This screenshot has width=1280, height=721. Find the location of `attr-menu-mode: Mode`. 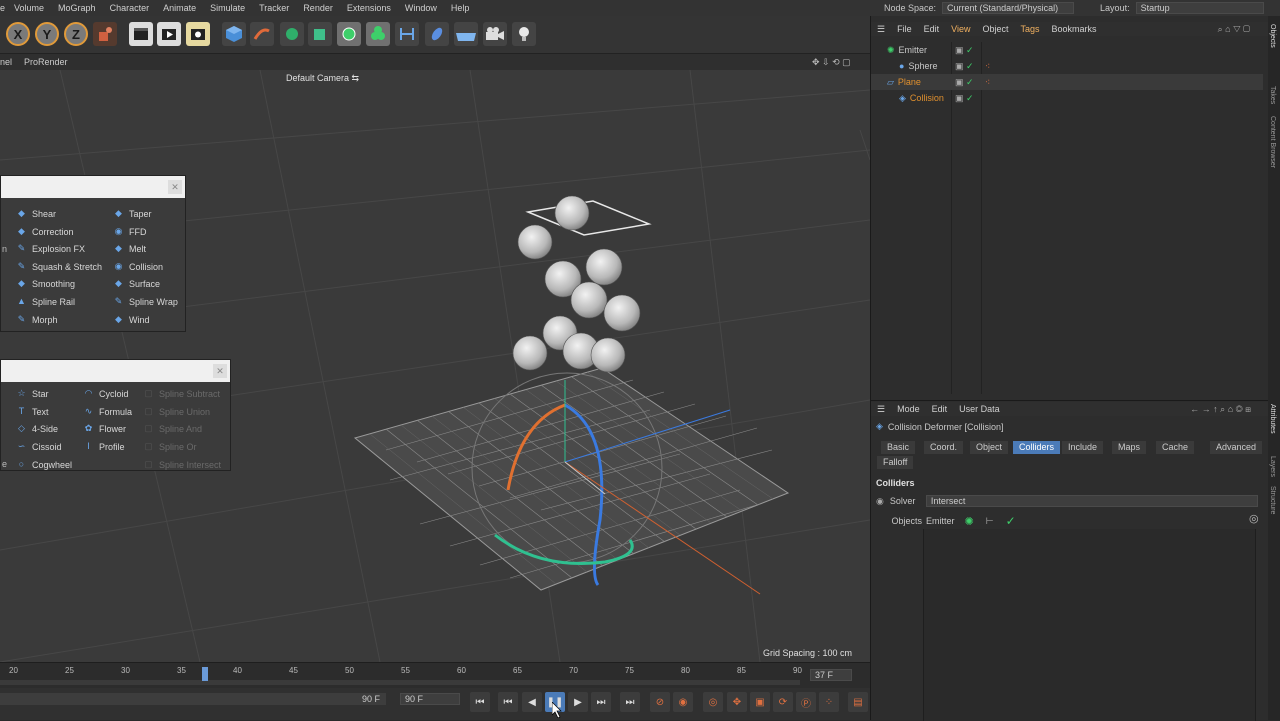

attr-menu-mode: Mode is located at coordinates (908, 409).